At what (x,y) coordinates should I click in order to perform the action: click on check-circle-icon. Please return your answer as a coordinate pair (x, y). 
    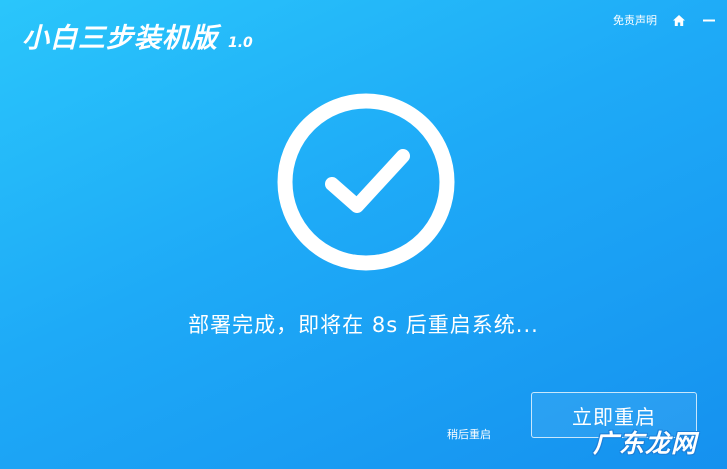
    Looking at the image, I should click on (366, 182).